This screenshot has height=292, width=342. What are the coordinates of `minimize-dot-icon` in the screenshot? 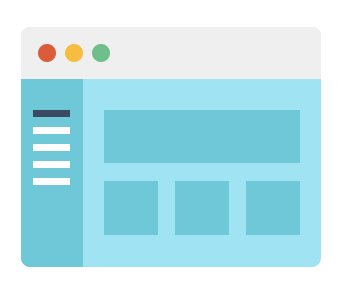 It's located at (74, 53).